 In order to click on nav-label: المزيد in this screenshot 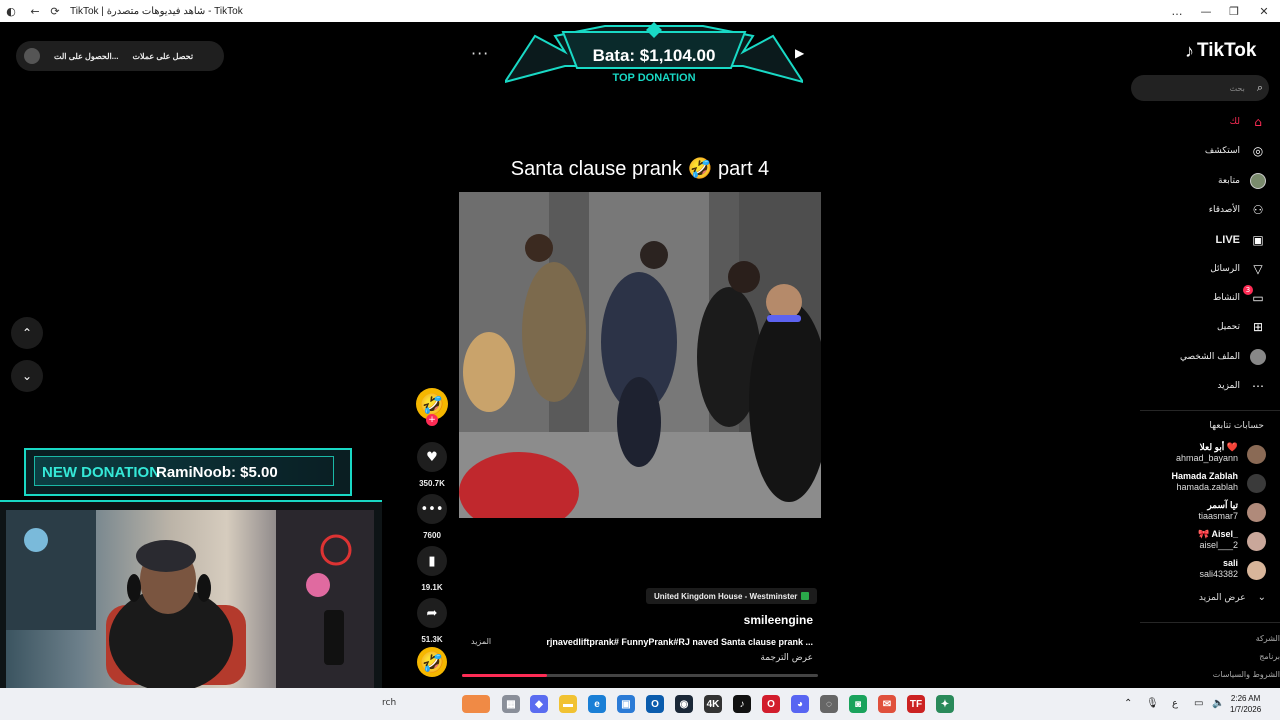, I will do `click(1228, 386)`.